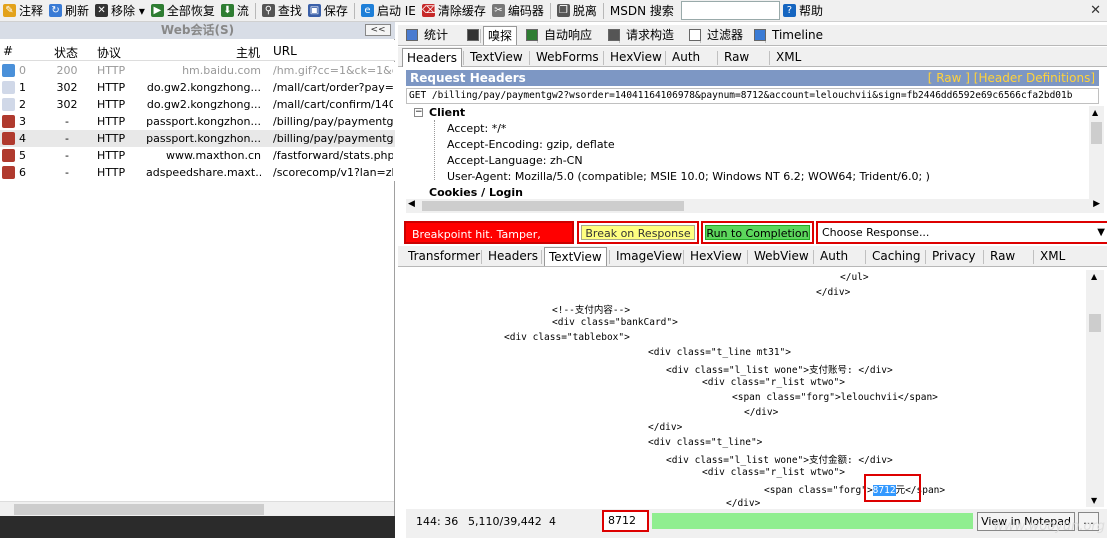  I want to click on refresh-button: ↻ 刷新, so click(69, 11).